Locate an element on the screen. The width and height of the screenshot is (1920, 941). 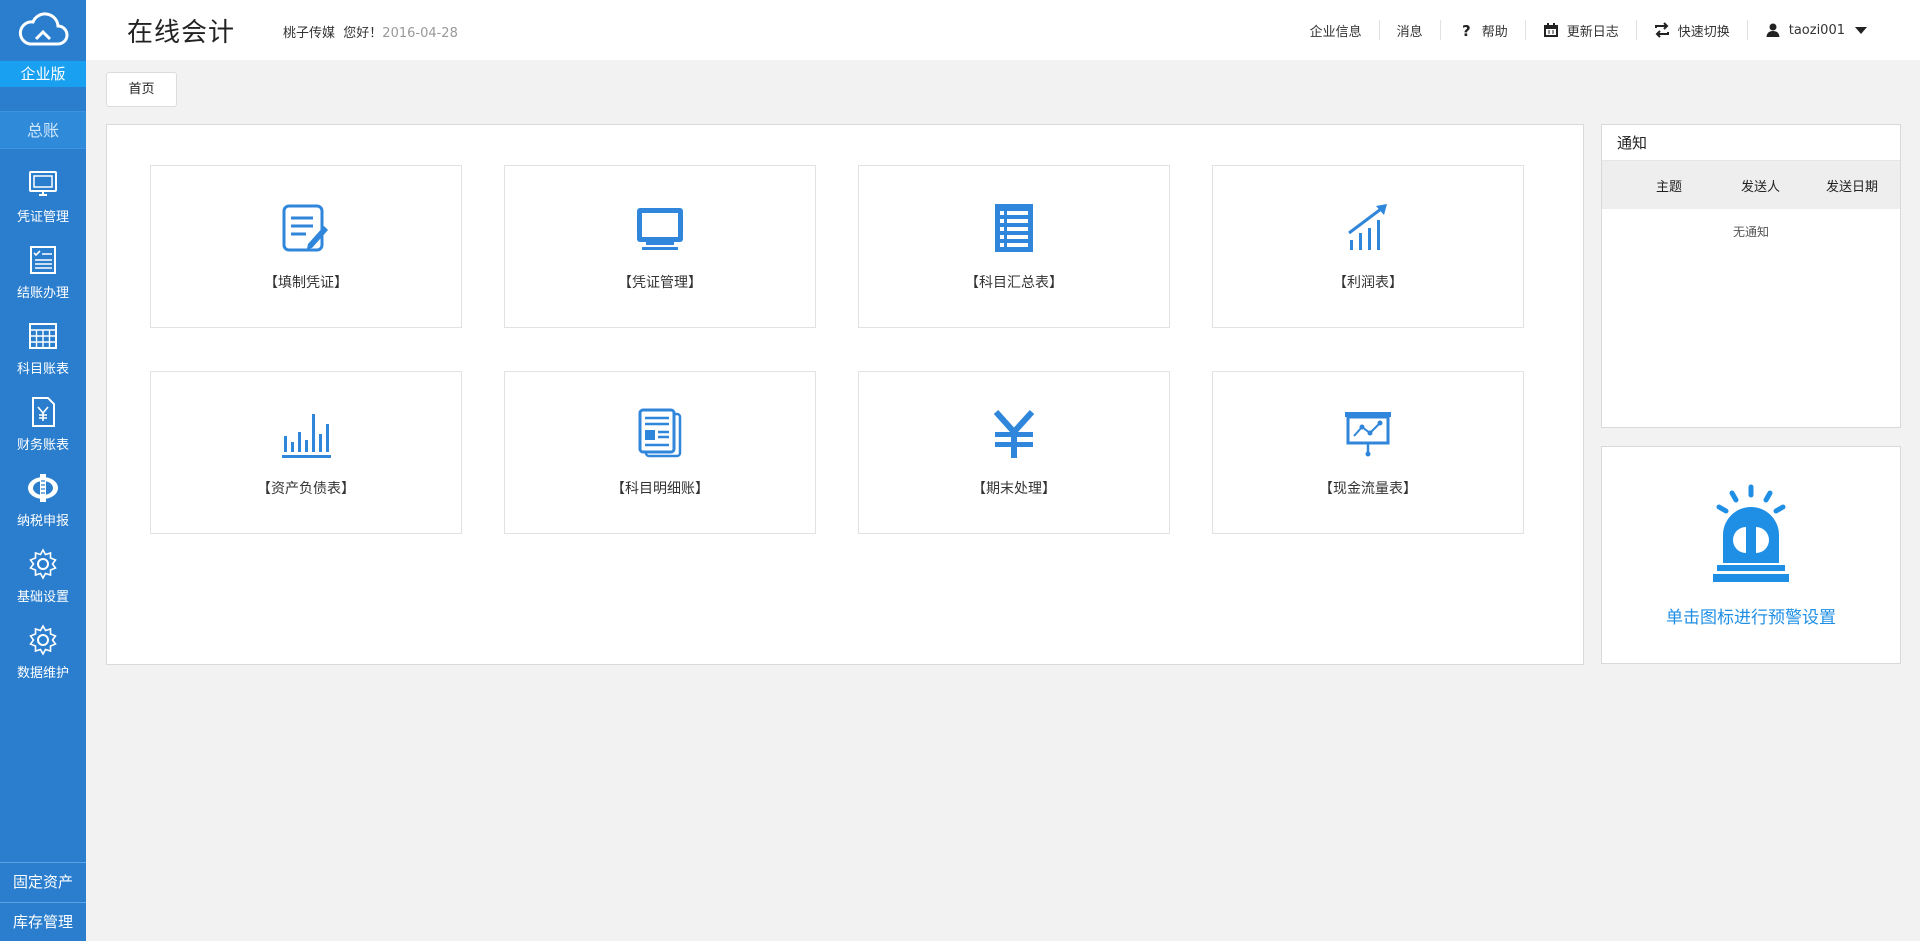
tile-voucher-management: 【凭证管理】 is located at coordinates (660, 246).